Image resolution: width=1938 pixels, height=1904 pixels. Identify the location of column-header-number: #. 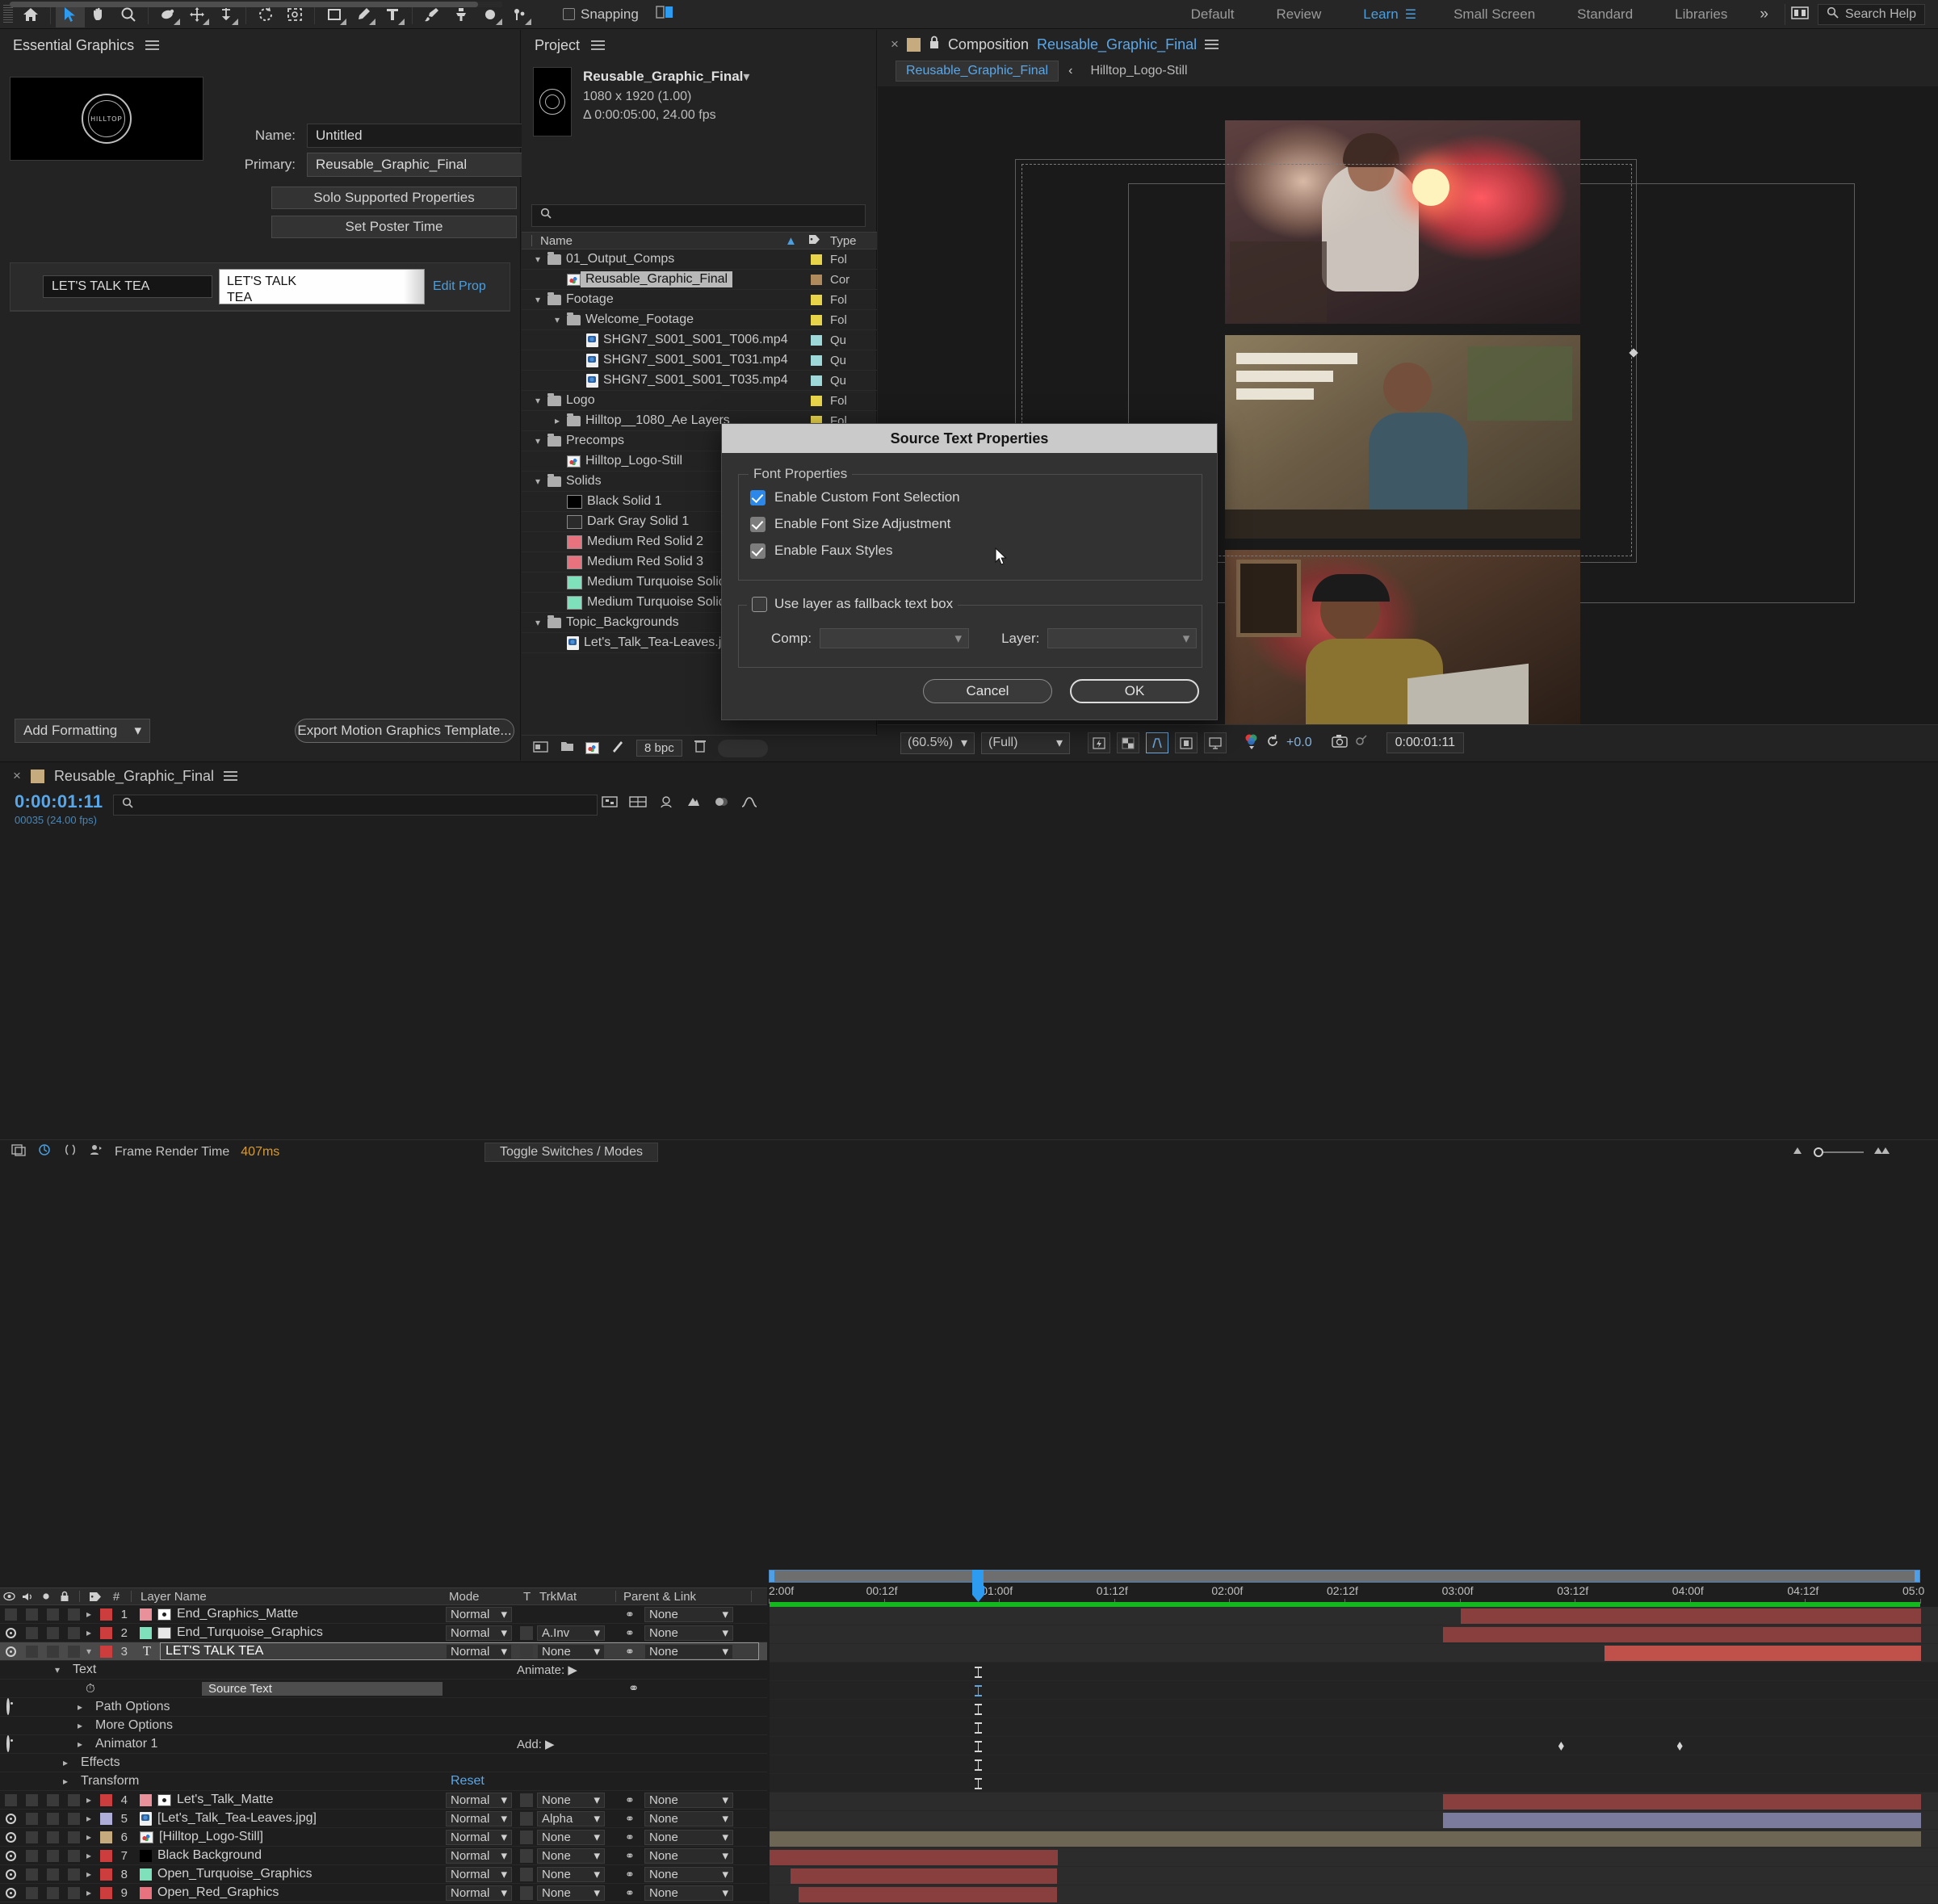
(117, 1597).